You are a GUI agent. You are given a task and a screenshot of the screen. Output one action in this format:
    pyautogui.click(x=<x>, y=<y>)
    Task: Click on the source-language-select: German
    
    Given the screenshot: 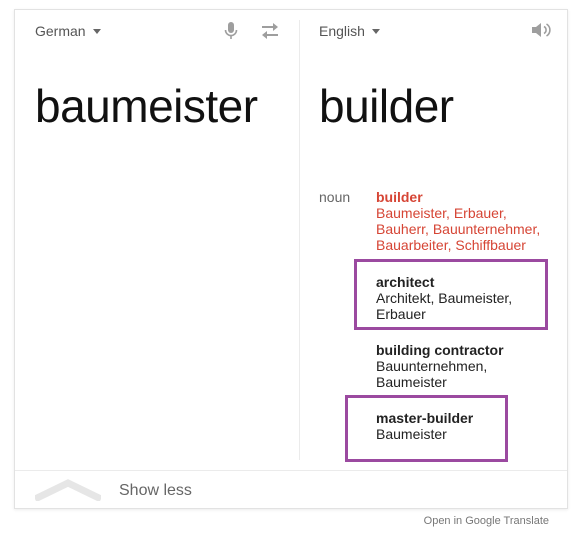 What is the action you would take?
    pyautogui.click(x=68, y=31)
    